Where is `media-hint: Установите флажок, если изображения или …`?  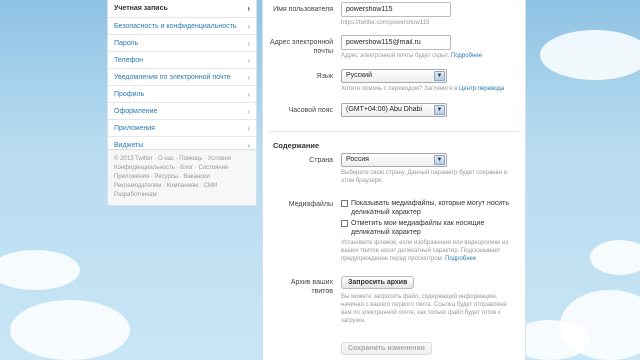
media-hint: Установите флажок, если изображения или … is located at coordinates (430, 251).